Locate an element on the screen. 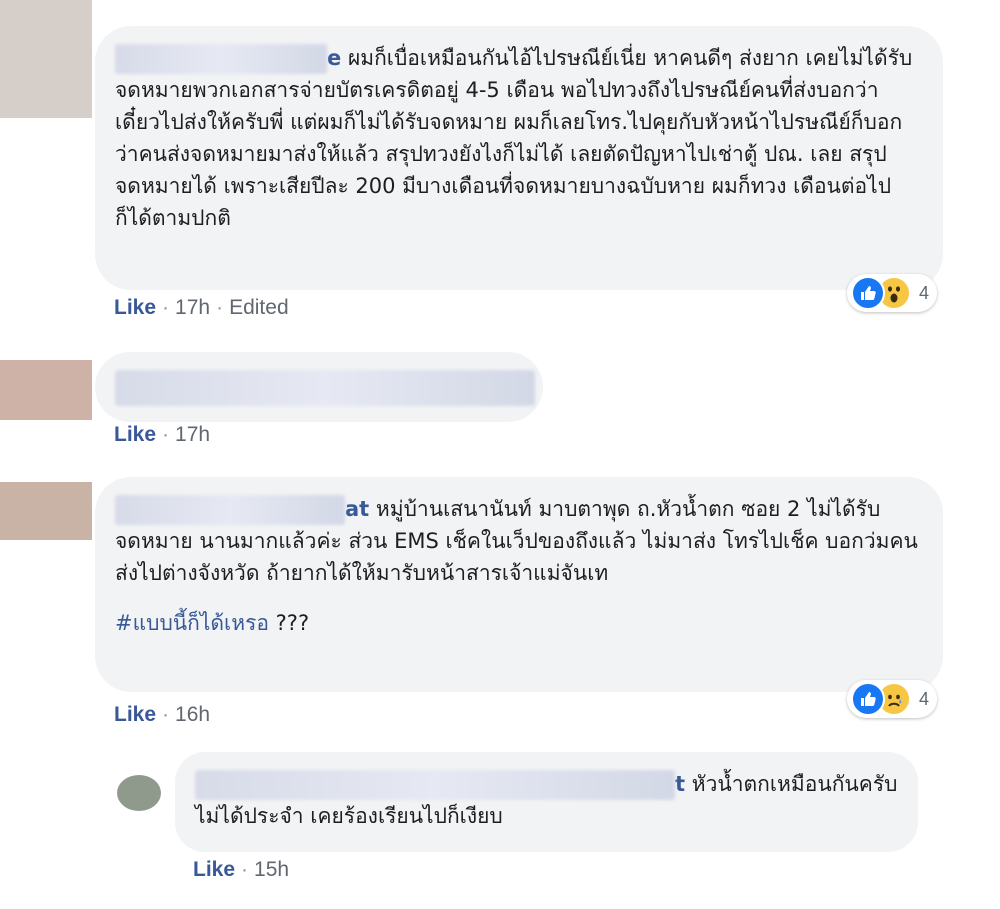  commenter-name: e is located at coordinates (334, 58).